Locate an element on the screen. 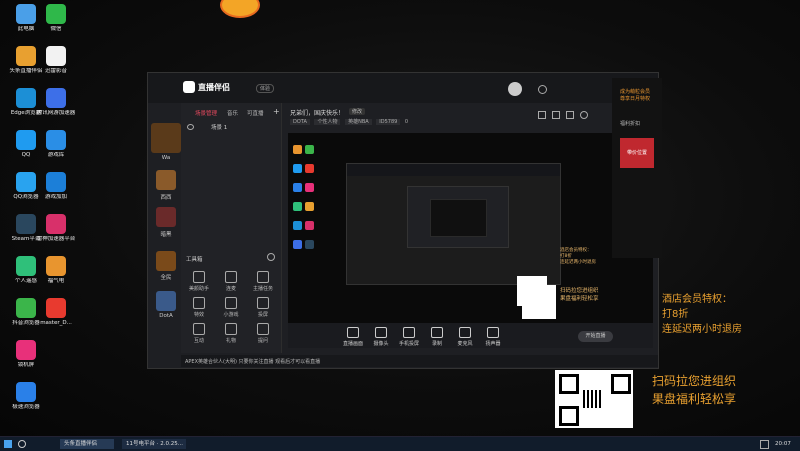  tag: DOTA is located at coordinates (300, 122).